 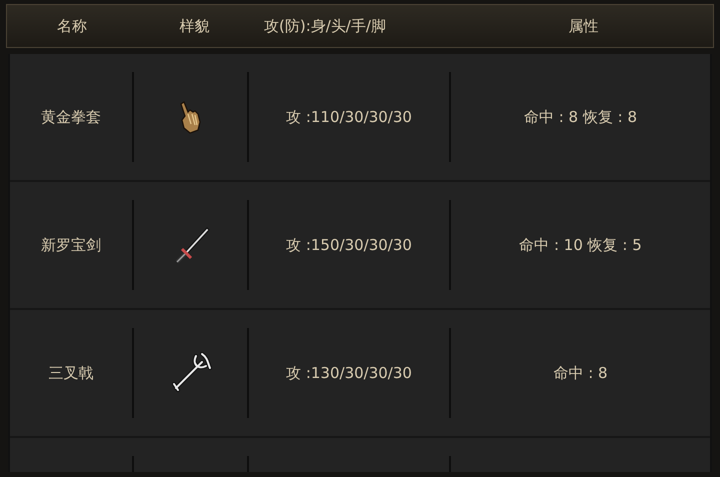 What do you see at coordinates (191, 373) in the screenshot?
I see `trident-icon` at bounding box center [191, 373].